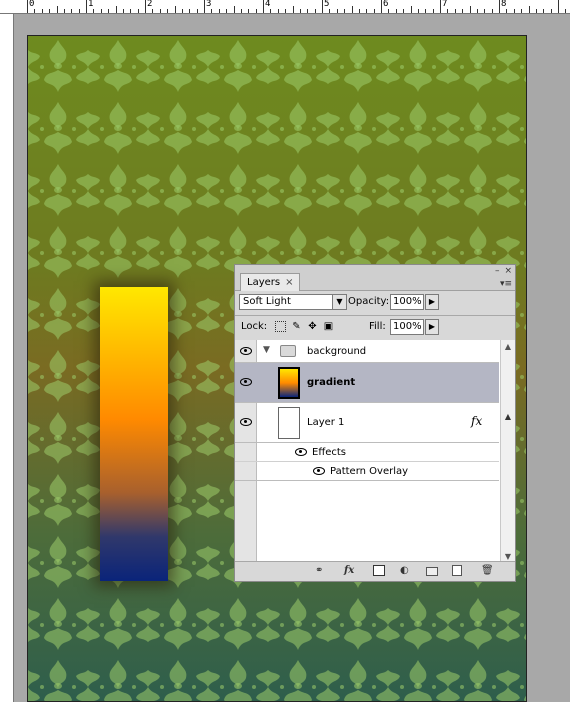  Describe the element at coordinates (331, 382) in the screenshot. I see `layer-name: gradient` at that location.